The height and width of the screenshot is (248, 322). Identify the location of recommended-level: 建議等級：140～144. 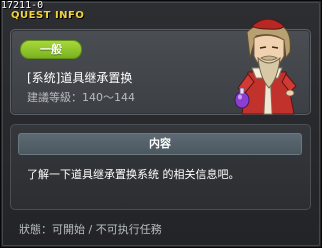
(81, 97).